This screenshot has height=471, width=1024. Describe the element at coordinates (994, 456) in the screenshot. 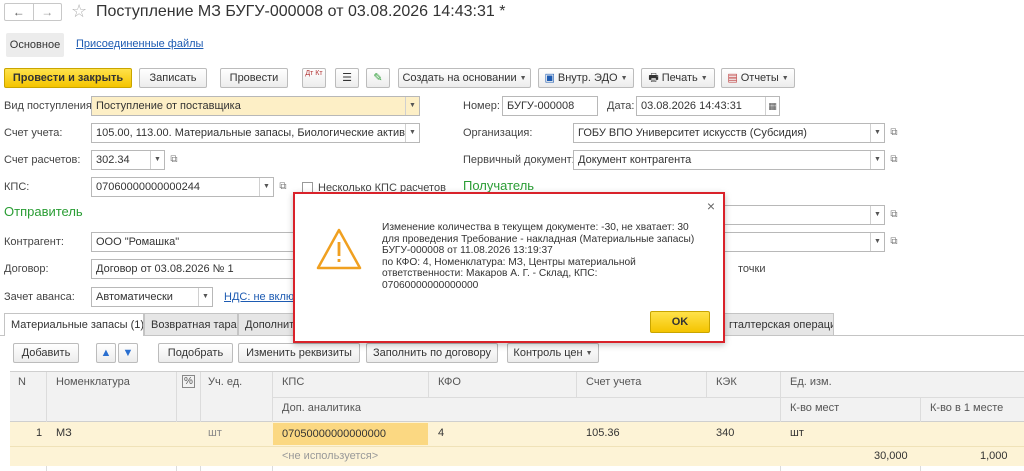

I see `cell-qty-per-place: 1,000` at that location.